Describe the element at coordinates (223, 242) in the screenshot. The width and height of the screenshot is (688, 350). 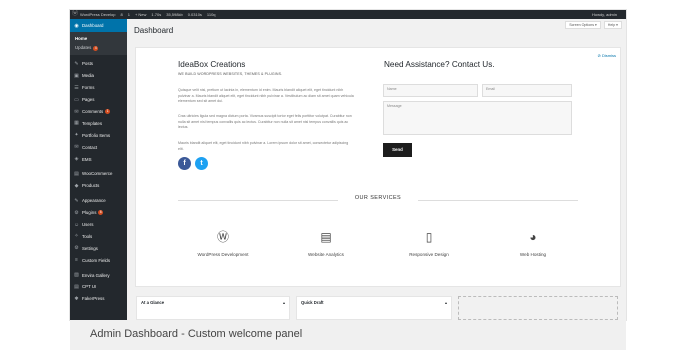
I see `service-wordpress-development: Ⓦ WordPress Development` at that location.